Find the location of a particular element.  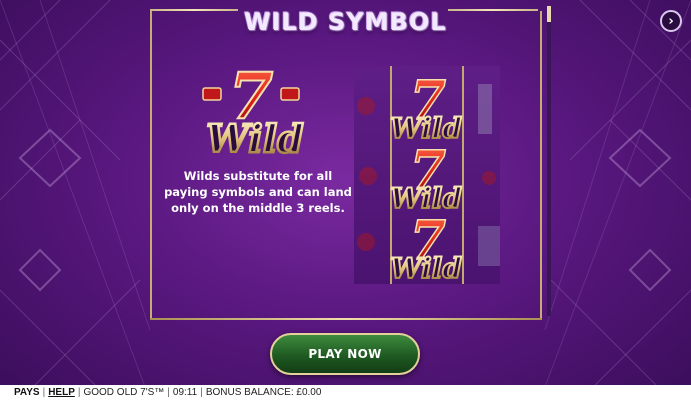

reel-wild-symbol-2: 7 Wild is located at coordinates (426, 177).